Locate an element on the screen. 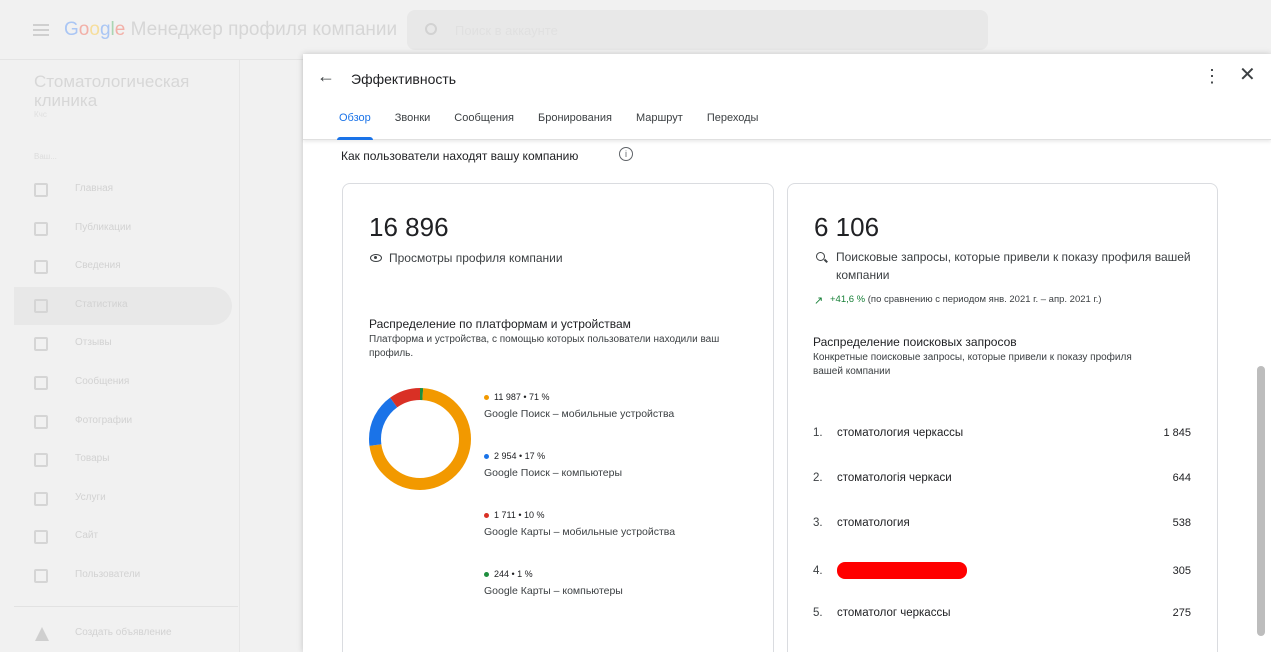 This screenshot has width=1271, height=652. trending-up-icon: ↗ is located at coordinates (819, 301).